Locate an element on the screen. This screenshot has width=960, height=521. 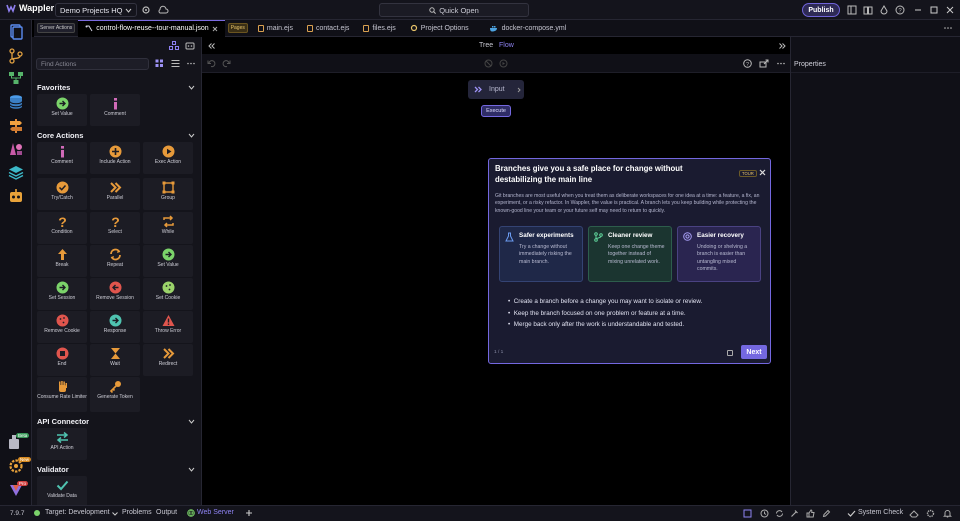
eraser-icon is located at coordinates (914, 513).